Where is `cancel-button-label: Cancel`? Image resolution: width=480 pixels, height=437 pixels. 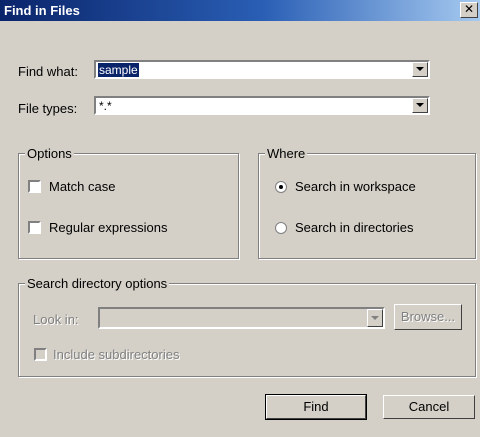 cancel-button-label: Cancel is located at coordinates (429, 406).